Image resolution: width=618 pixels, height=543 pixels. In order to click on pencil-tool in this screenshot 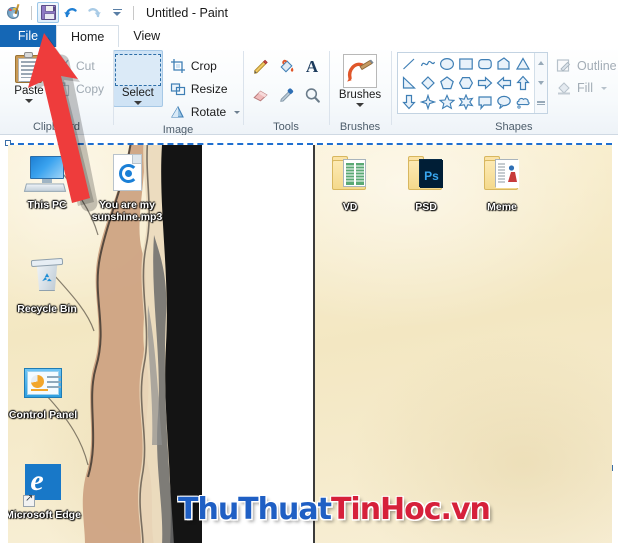, I will do `click(260, 67)`.